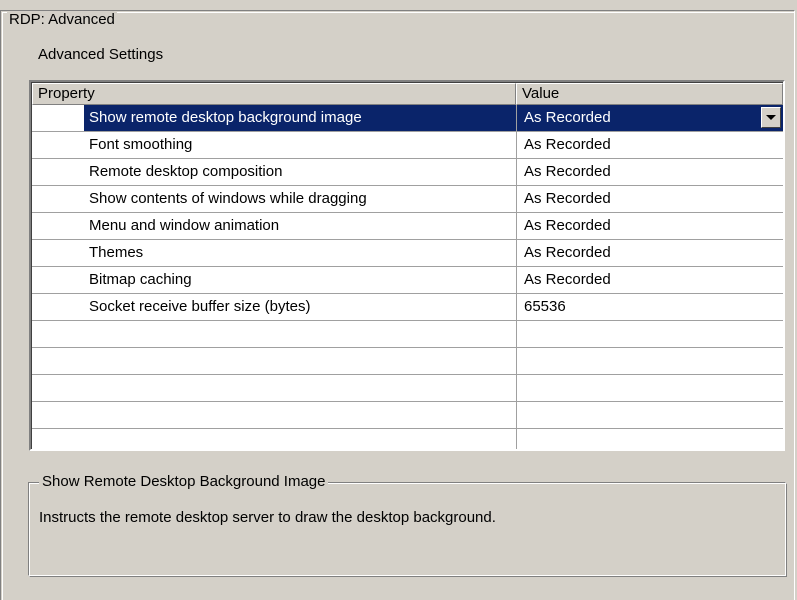  I want to click on section-label: Advanced Settings, so click(101, 54).